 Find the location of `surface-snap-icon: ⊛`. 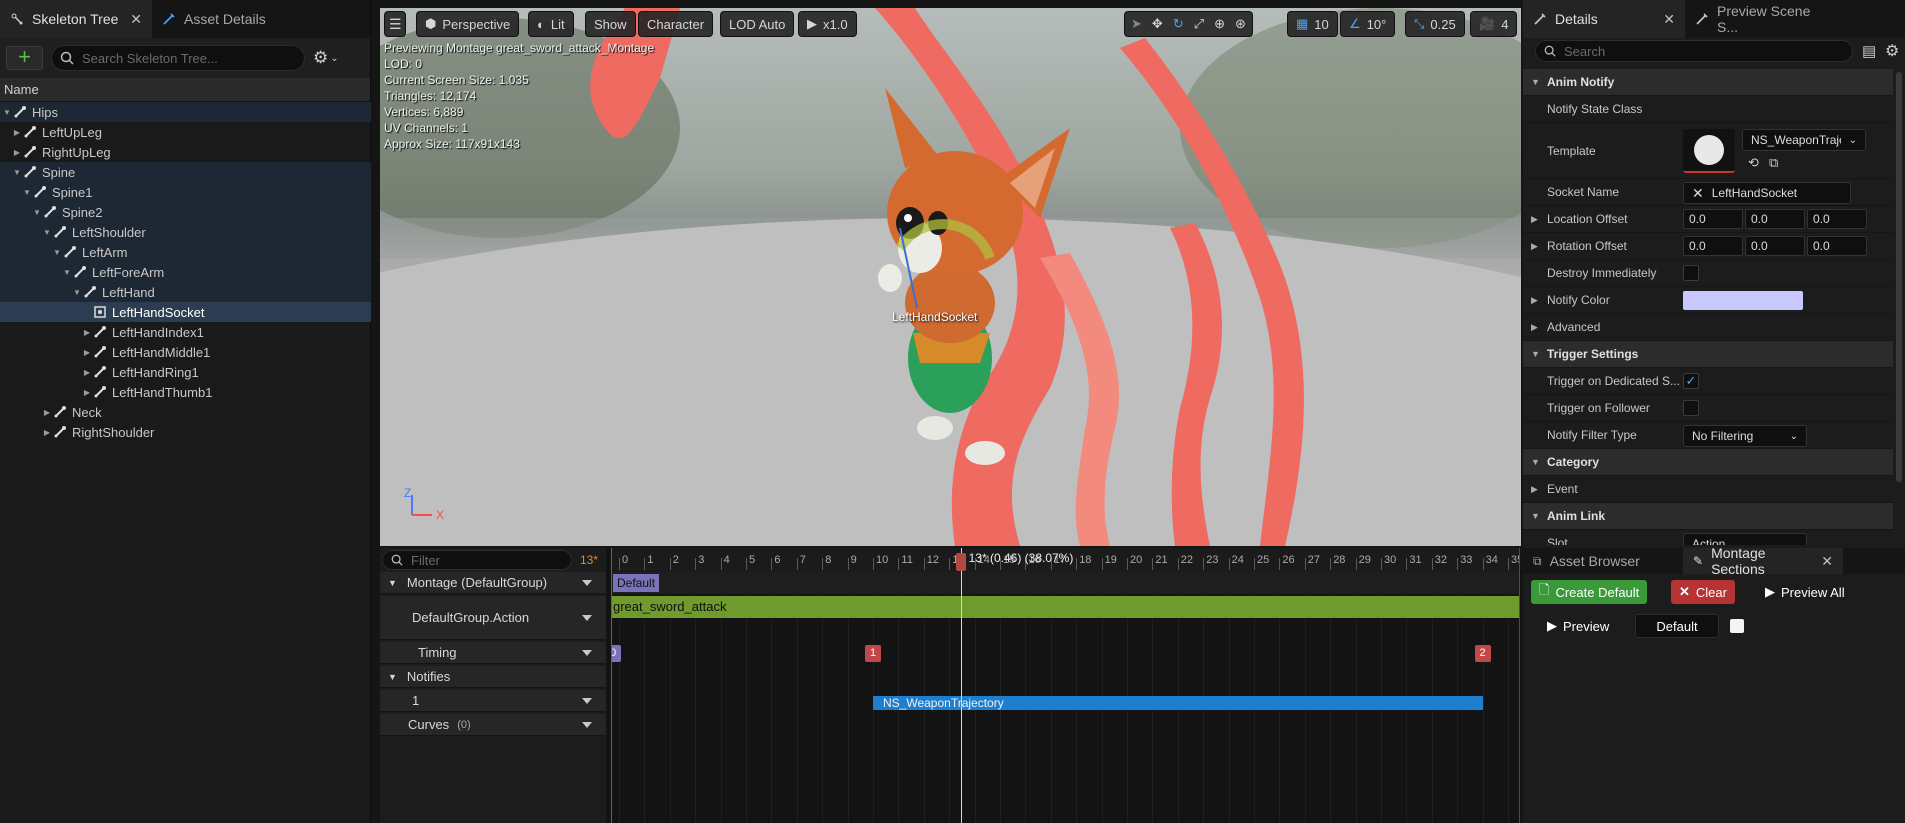

surface-snap-icon: ⊛ is located at coordinates (1240, 24).